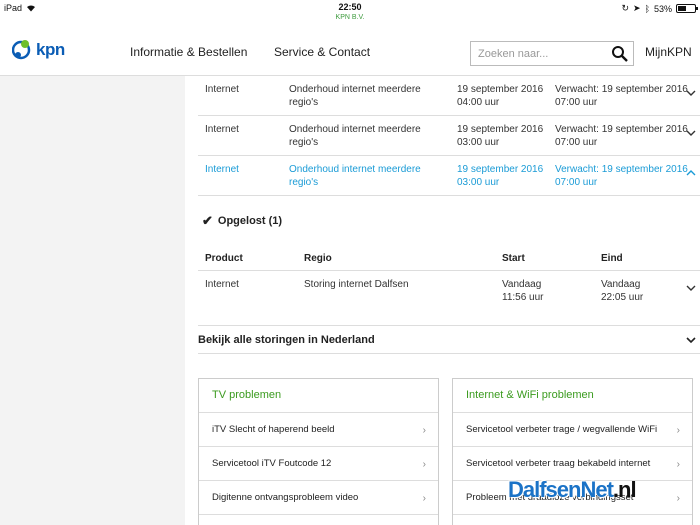 This screenshot has width=700, height=525. What do you see at coordinates (50, 49) in the screenshot?
I see `logo-text: kpn` at bounding box center [50, 49].